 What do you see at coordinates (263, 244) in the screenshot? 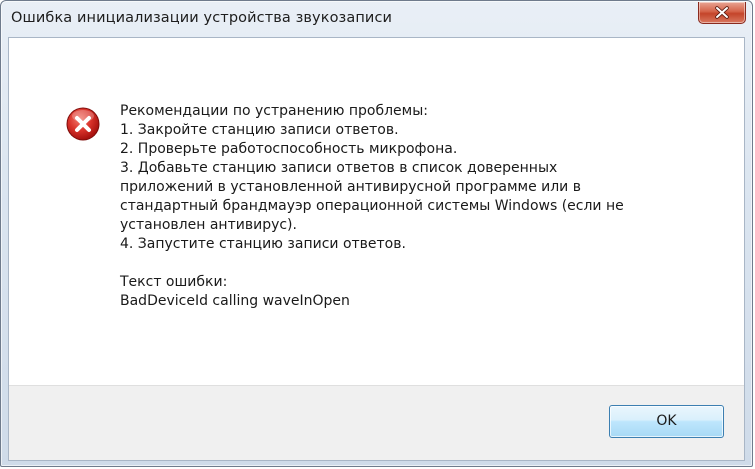
I see `message-line: 4. Запустите станцию записи ответов.` at bounding box center [263, 244].